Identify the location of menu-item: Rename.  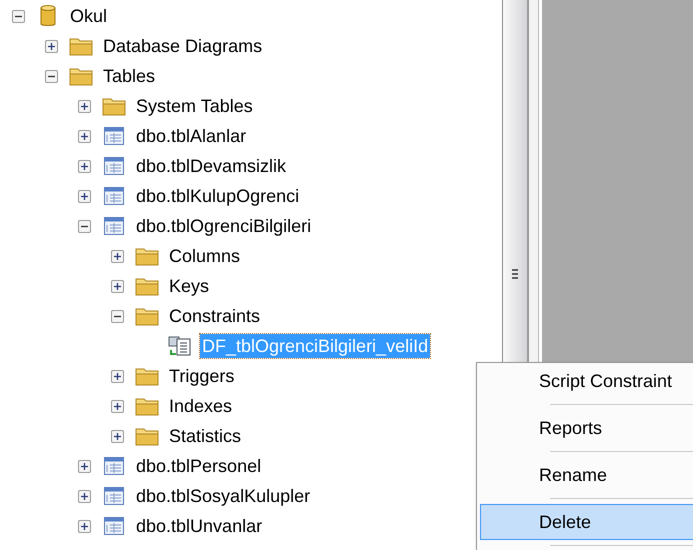
(586, 475).